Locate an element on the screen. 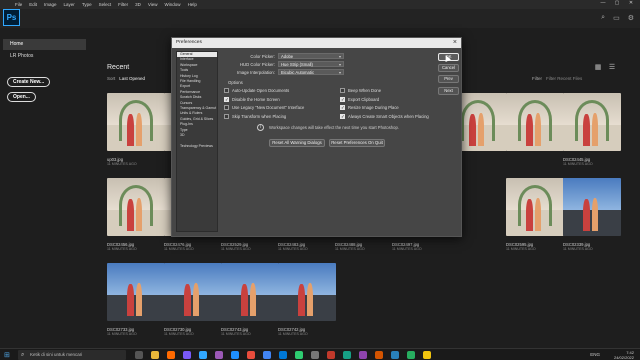  layout-icon: ▭ is located at coordinates (616, 18).